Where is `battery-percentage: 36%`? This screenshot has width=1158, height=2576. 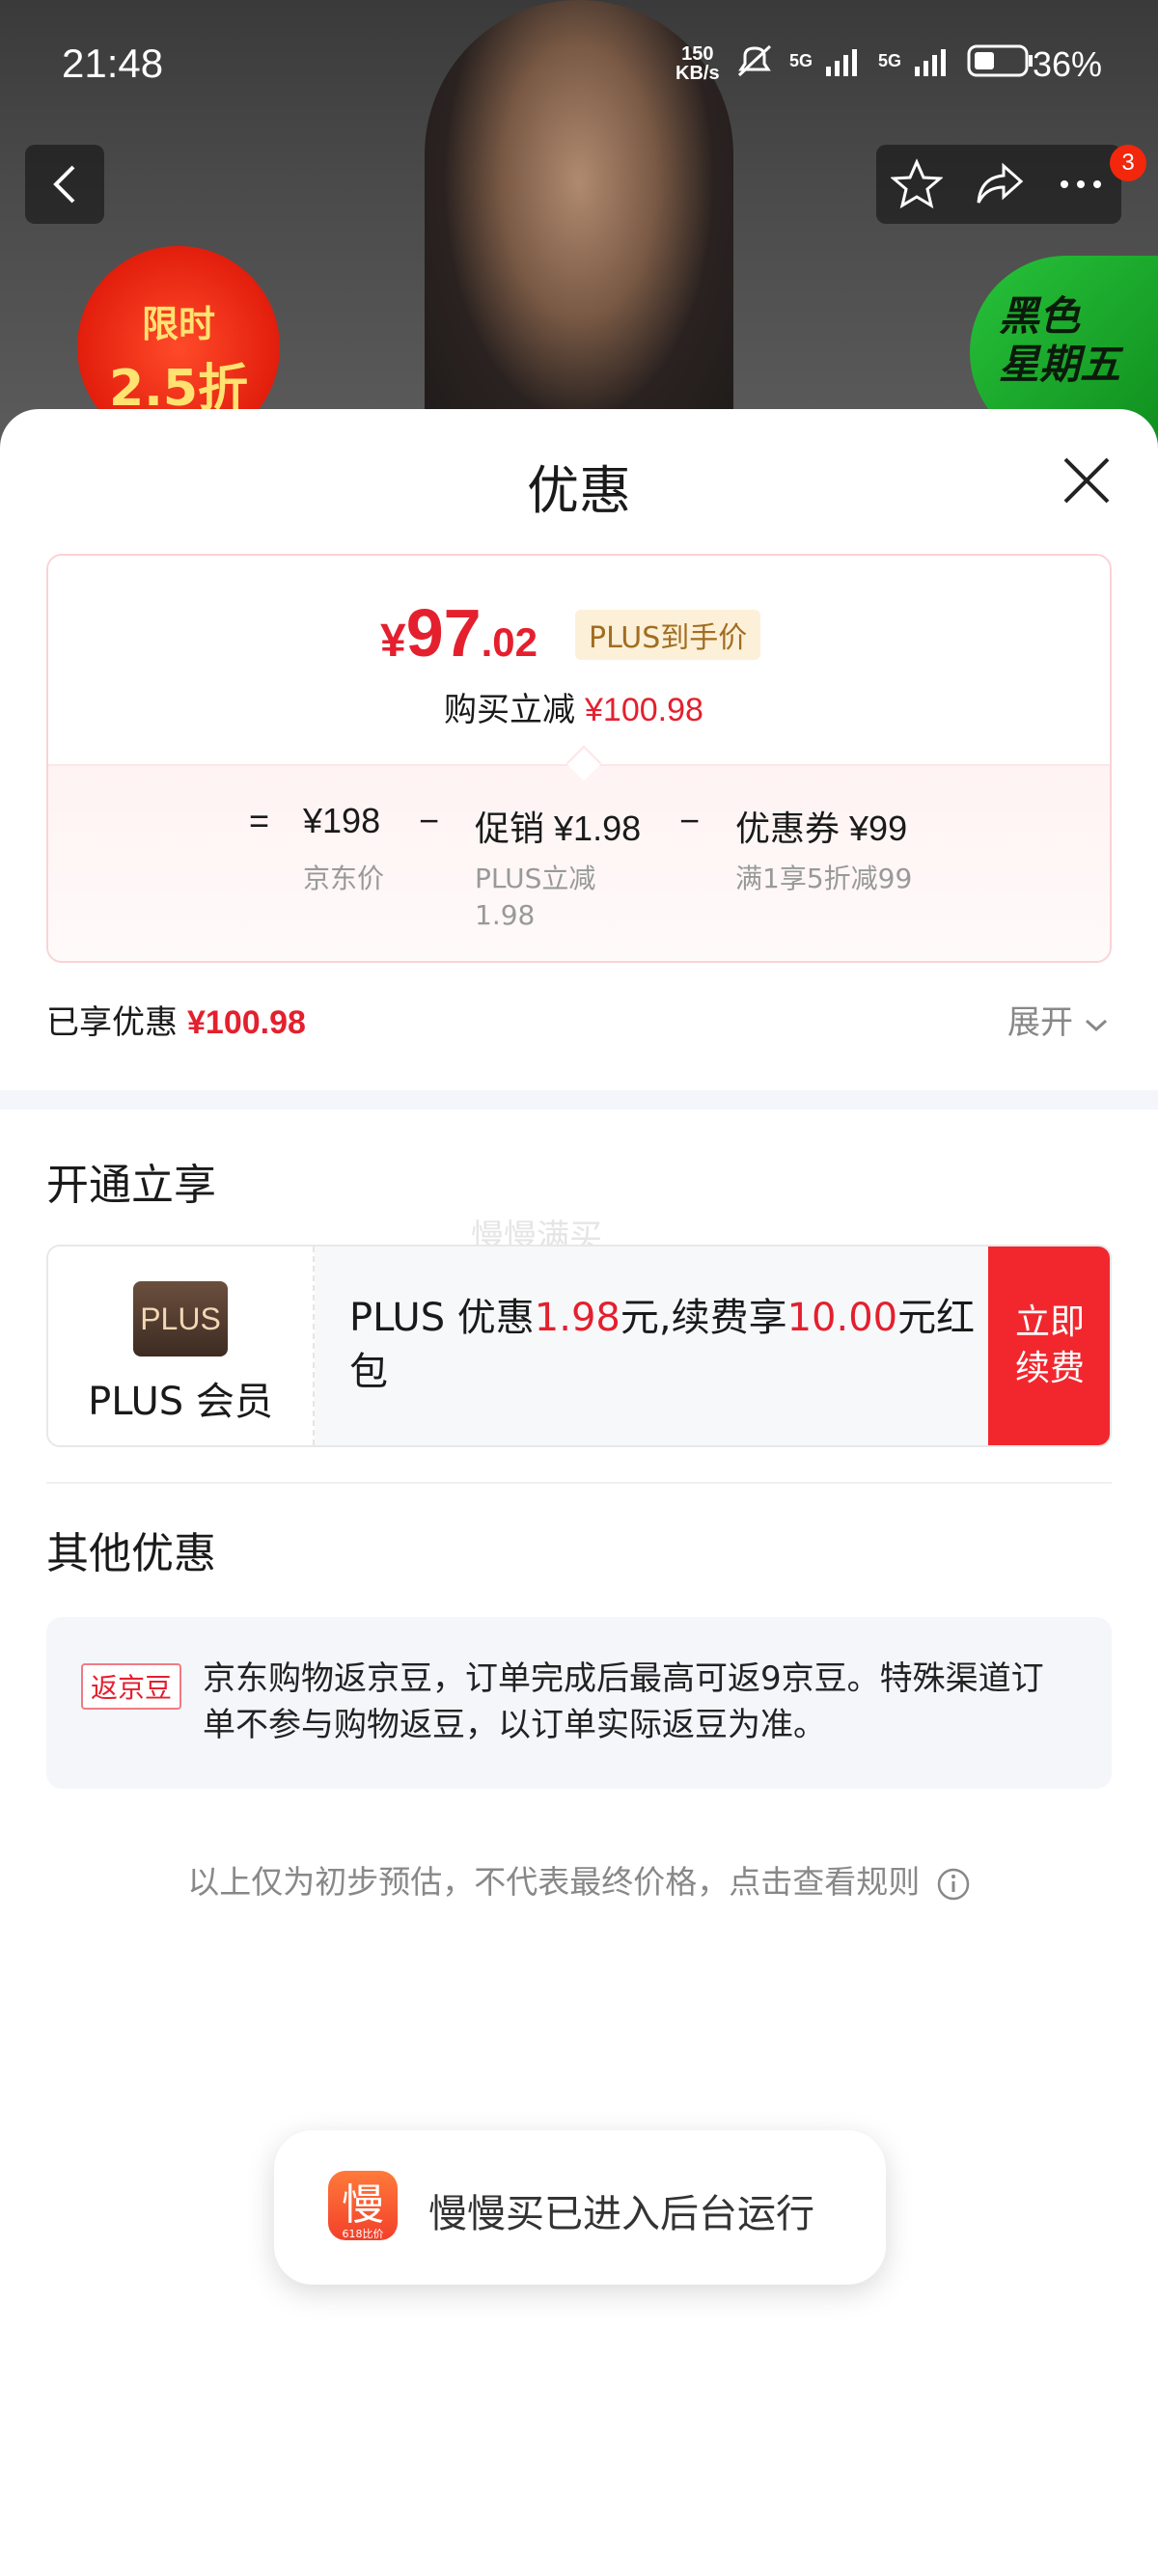 battery-percentage: 36% is located at coordinates (1068, 64).